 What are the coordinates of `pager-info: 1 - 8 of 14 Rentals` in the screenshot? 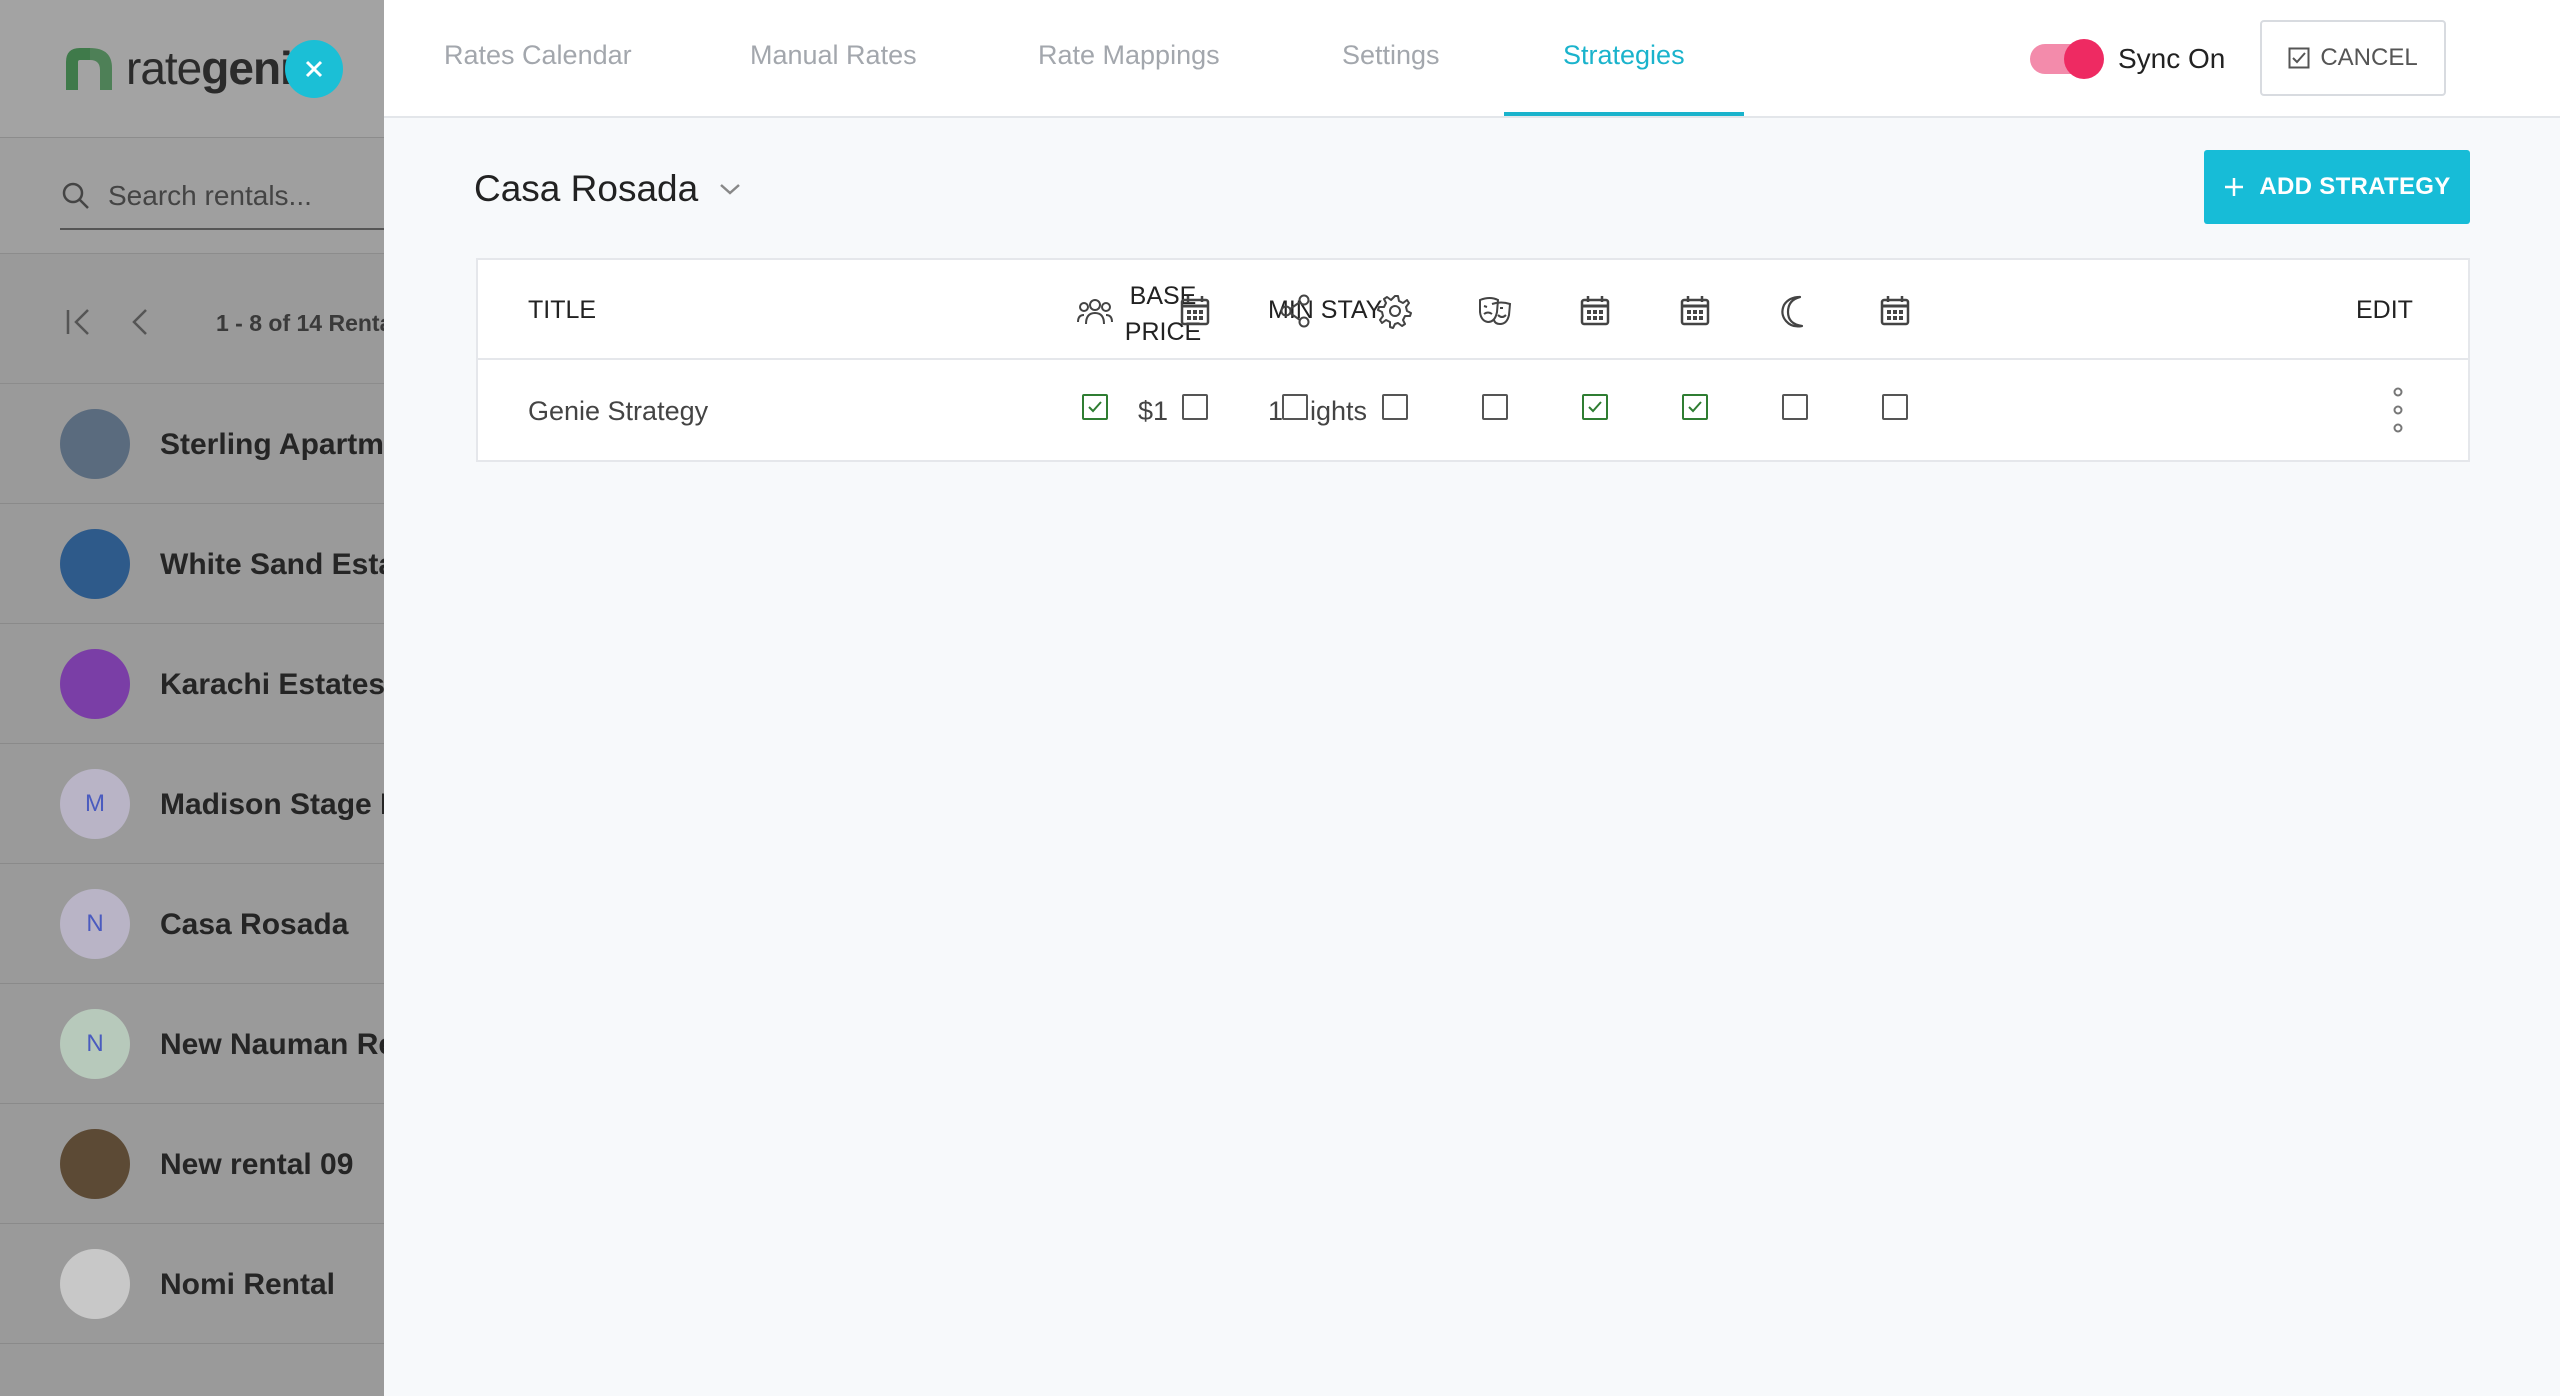 It's located at (303, 323).